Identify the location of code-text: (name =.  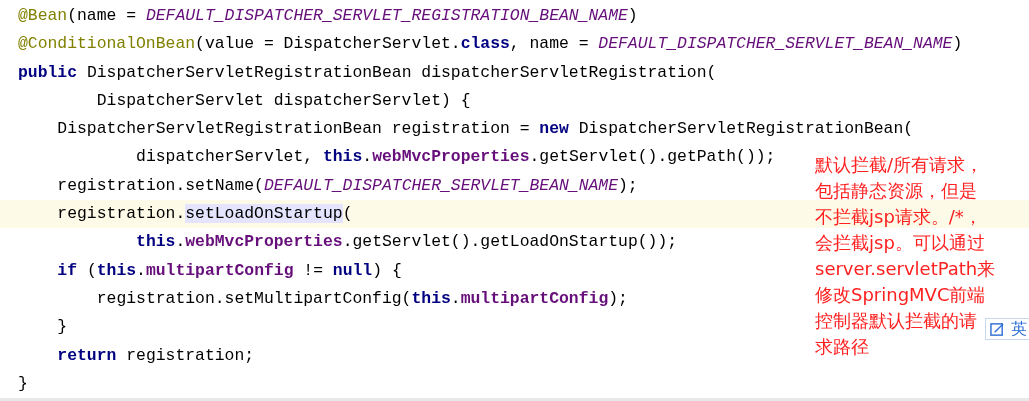
(102, 15).